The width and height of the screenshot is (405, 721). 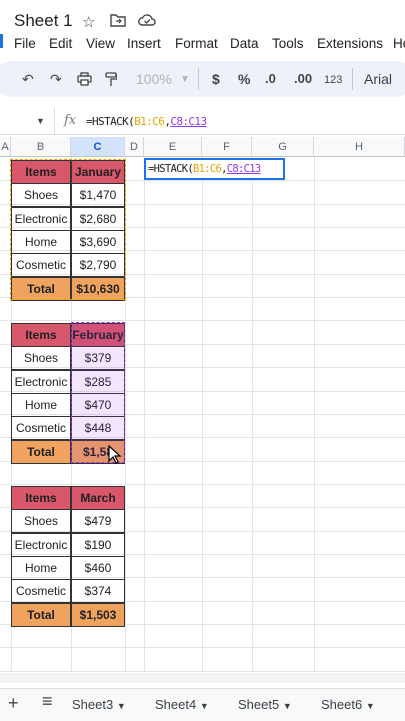 I want to click on all-sheets-menu-icon: ≡, so click(x=47, y=701).